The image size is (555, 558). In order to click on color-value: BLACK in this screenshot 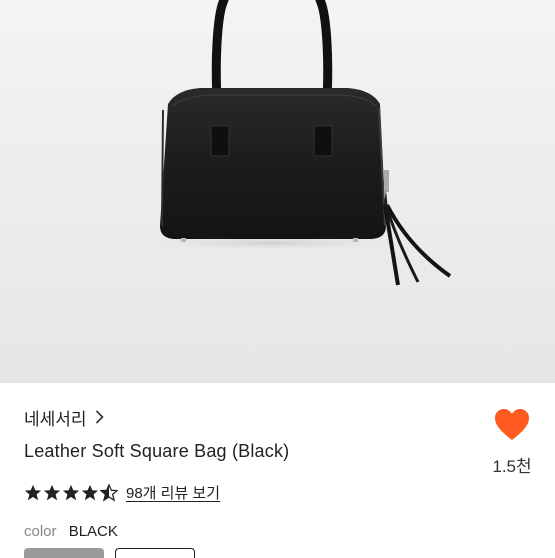, I will do `click(93, 531)`.